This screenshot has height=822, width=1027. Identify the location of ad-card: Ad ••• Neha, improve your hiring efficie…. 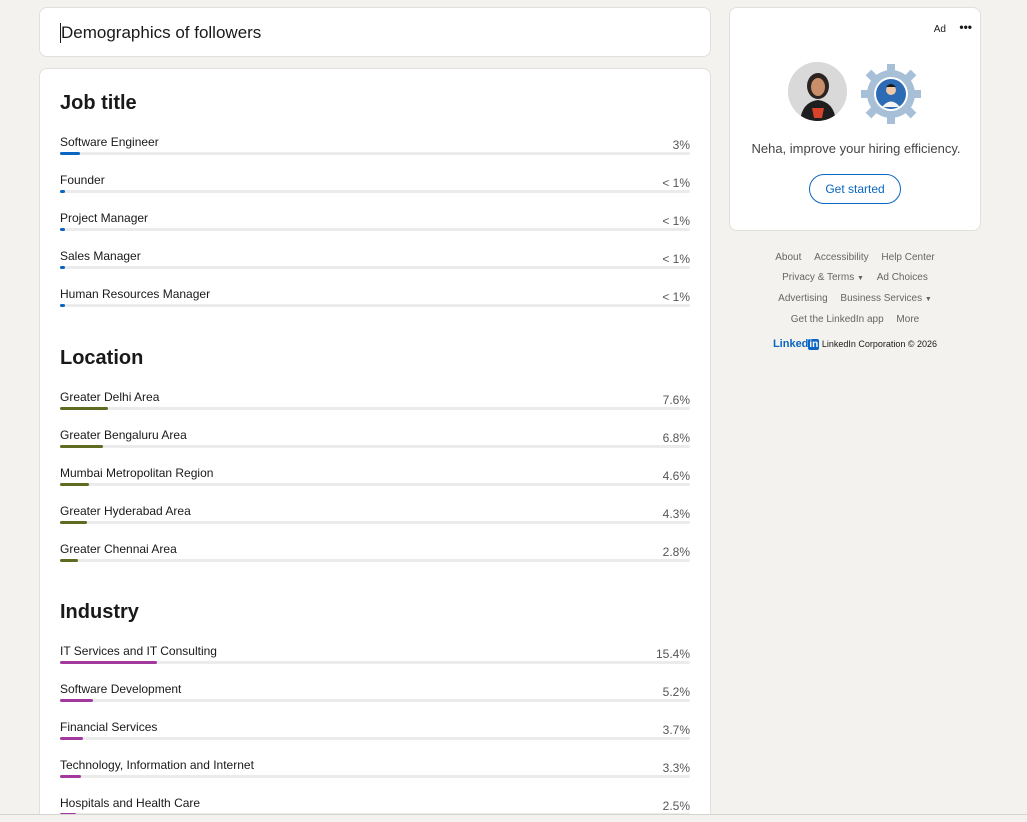
(855, 119).